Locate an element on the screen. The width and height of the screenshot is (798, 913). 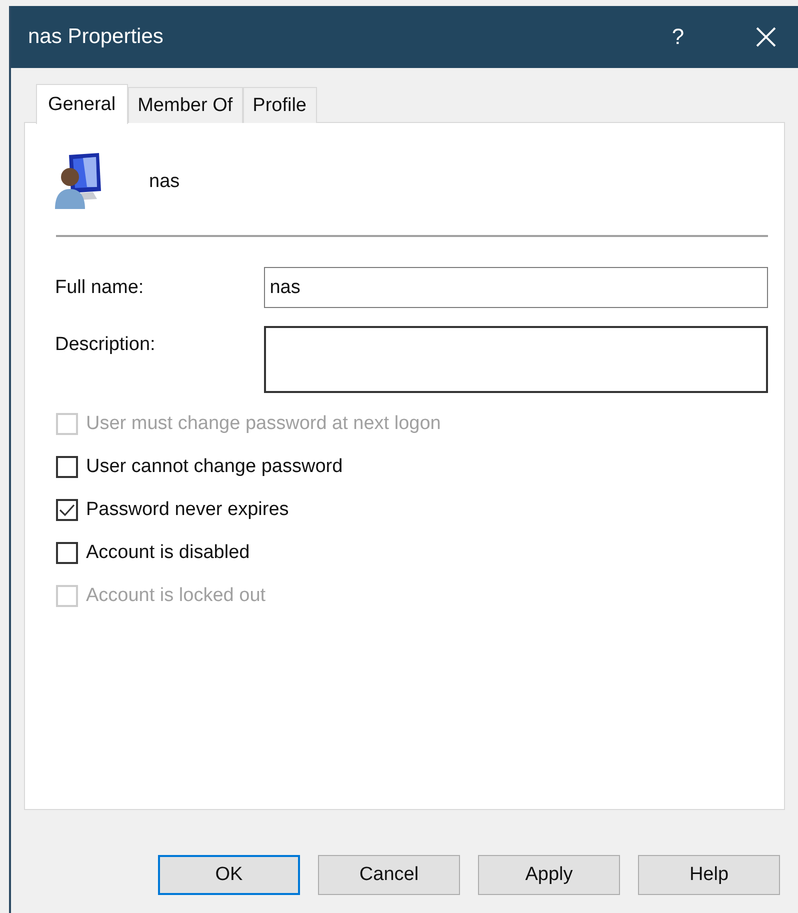
field-label: Description: is located at coordinates (105, 345).